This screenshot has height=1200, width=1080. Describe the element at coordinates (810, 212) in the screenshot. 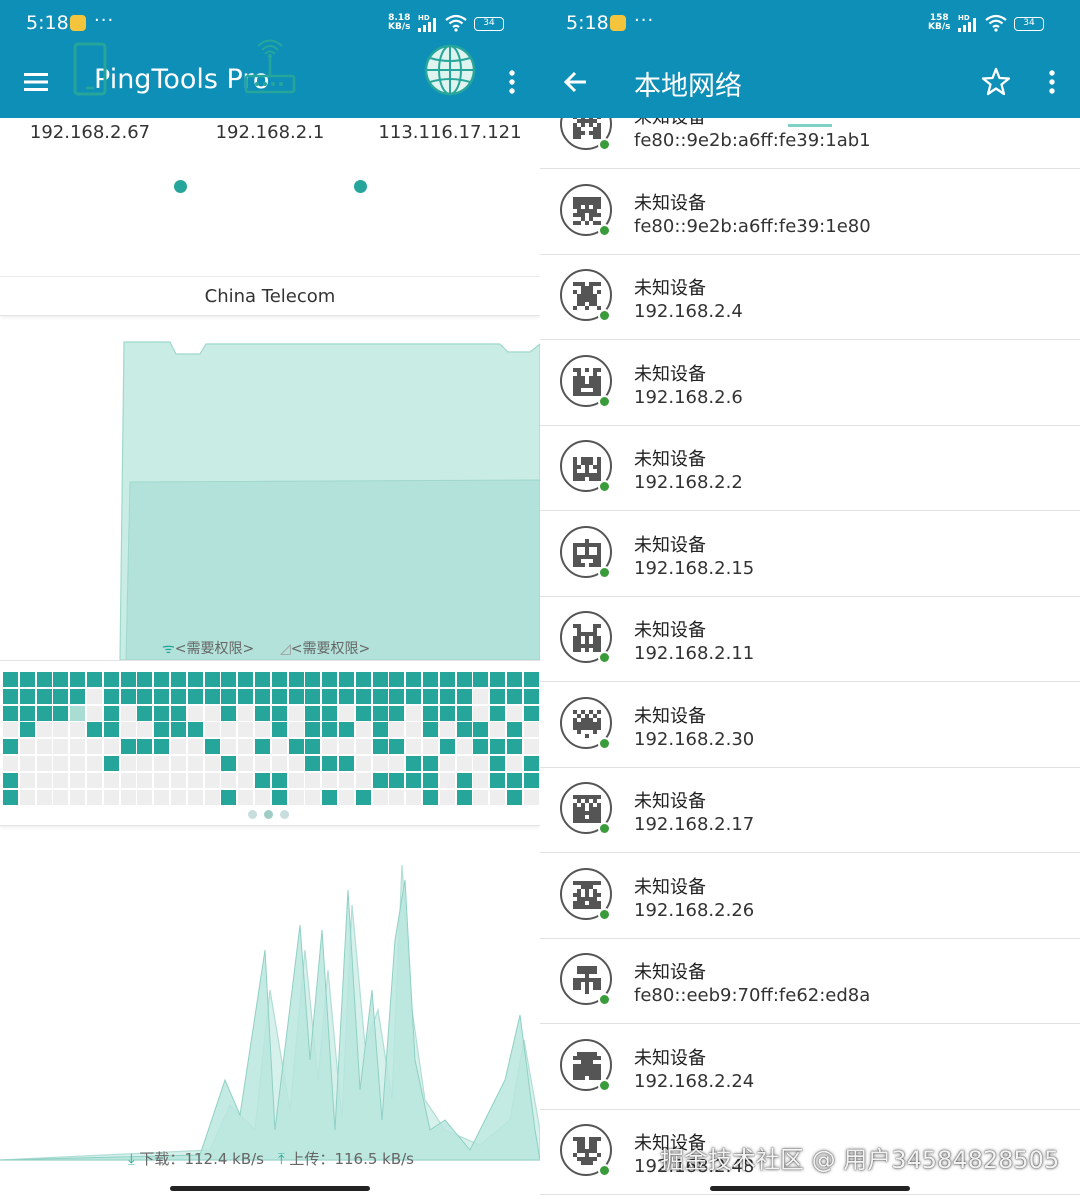

I see `device-row: 未知设备 fe80::9e2b:a6ff:fe39:1e80` at that location.